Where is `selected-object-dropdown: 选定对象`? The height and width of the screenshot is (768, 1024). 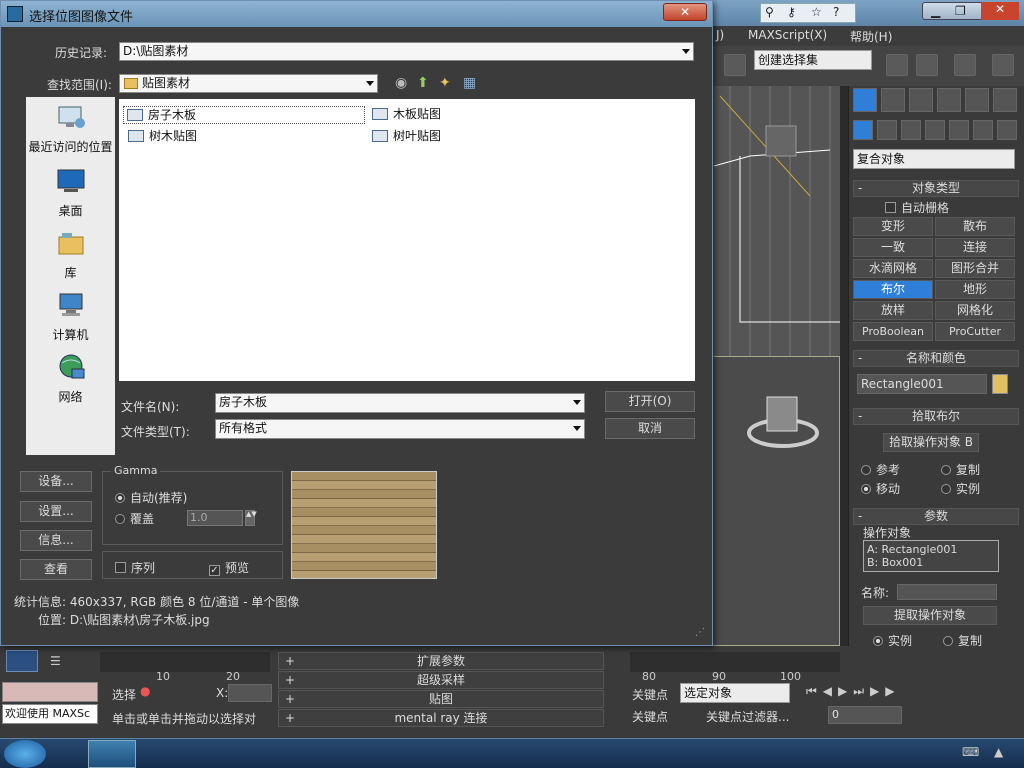 selected-object-dropdown: 选定对象 is located at coordinates (735, 693).